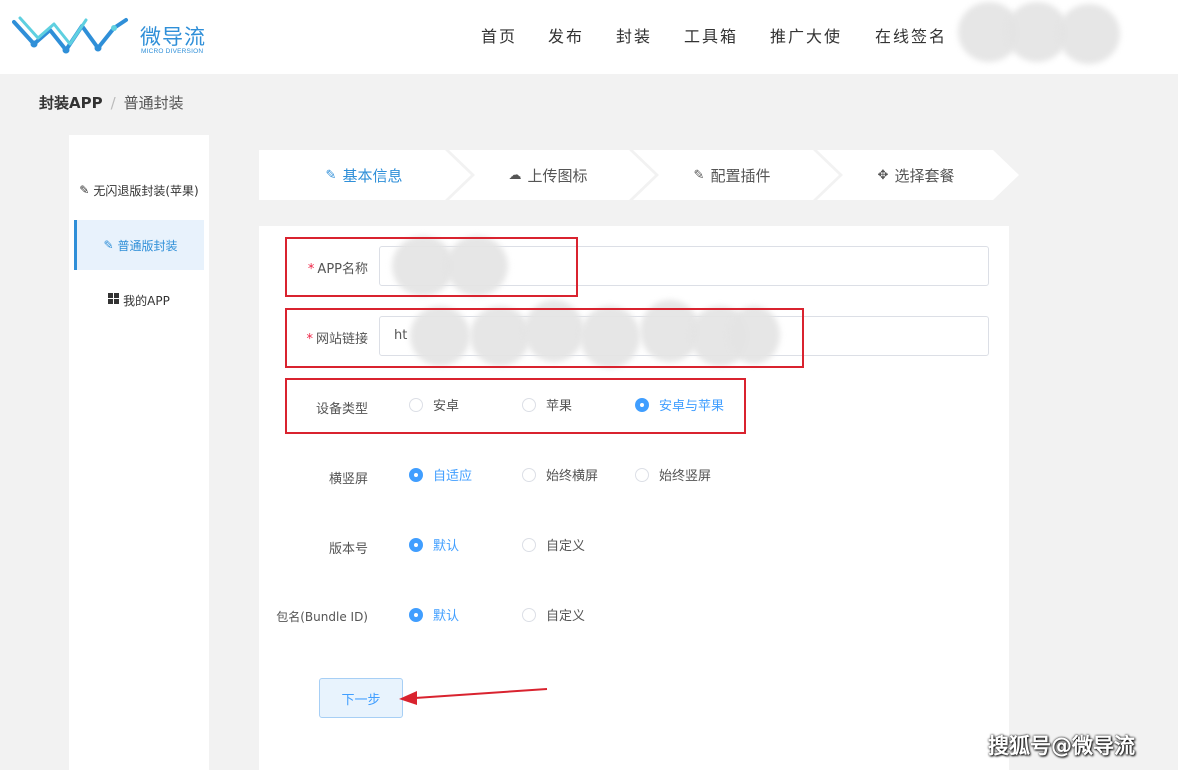 Image resolution: width=1178 pixels, height=770 pixels. Describe the element at coordinates (515, 406) in the screenshot. I see `annotation-box-device` at that location.